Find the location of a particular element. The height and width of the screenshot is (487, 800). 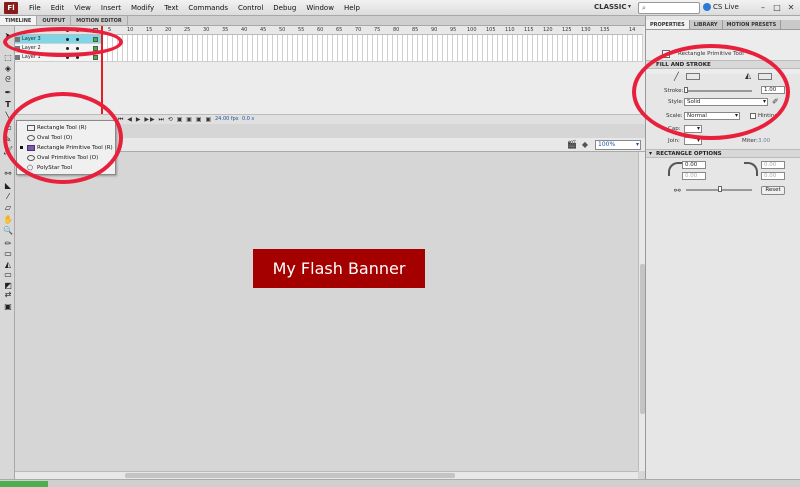

lock-icon is located at coordinates (77, 30).